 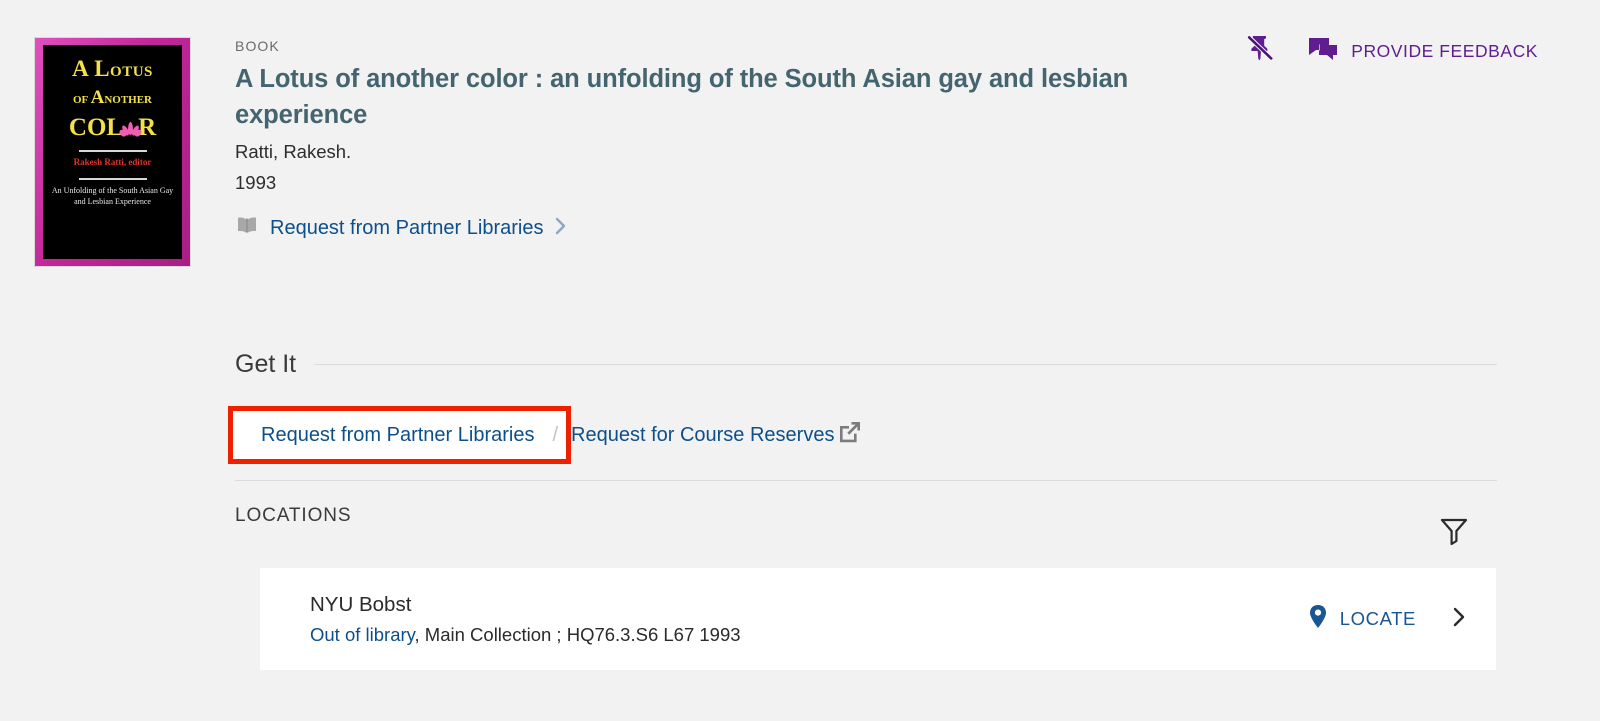 I want to click on locations-header: LOCATIONS, so click(x=866, y=527).